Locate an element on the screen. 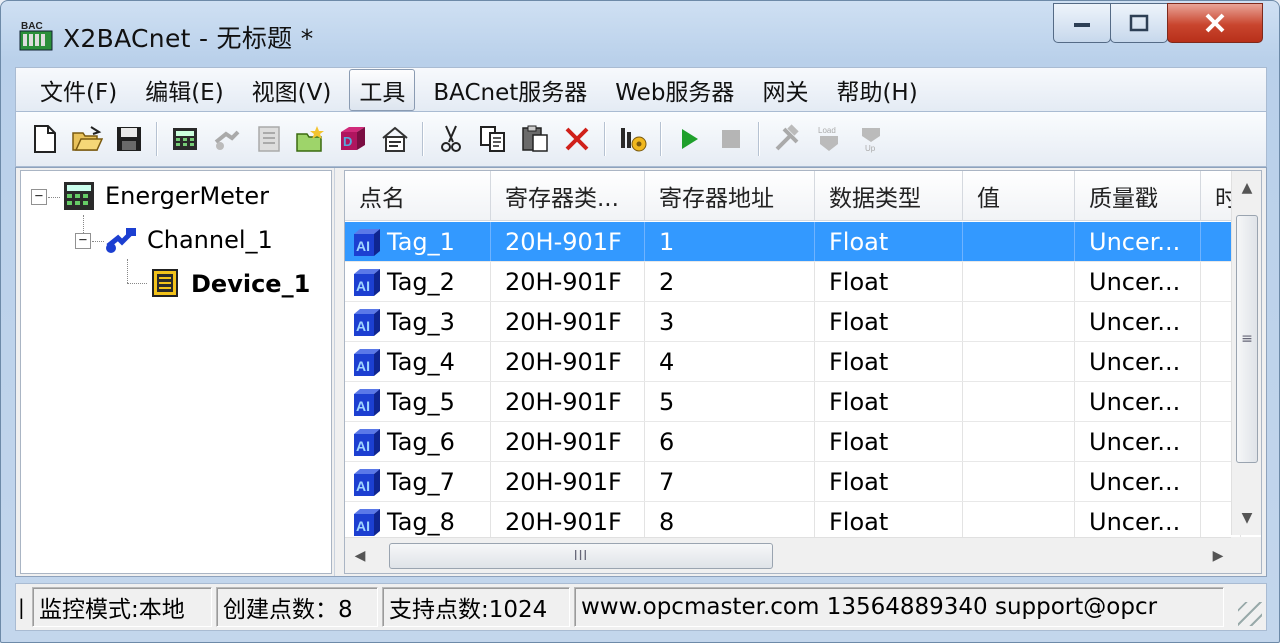  tree-collapse-root: − is located at coordinates (39, 197).